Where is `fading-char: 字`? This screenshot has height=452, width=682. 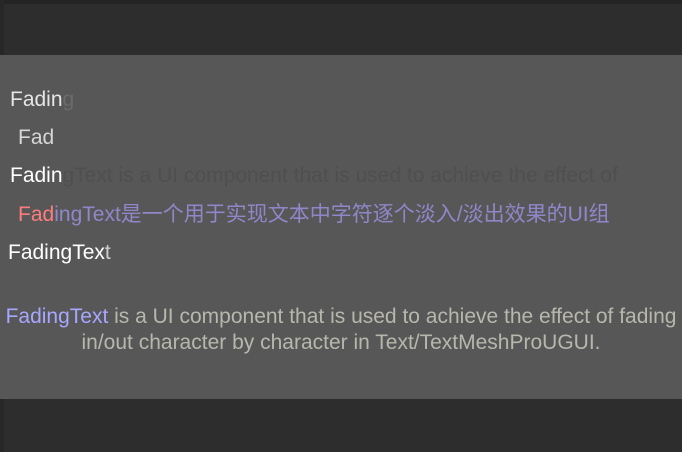 fading-char: 字 is located at coordinates (341, 214).